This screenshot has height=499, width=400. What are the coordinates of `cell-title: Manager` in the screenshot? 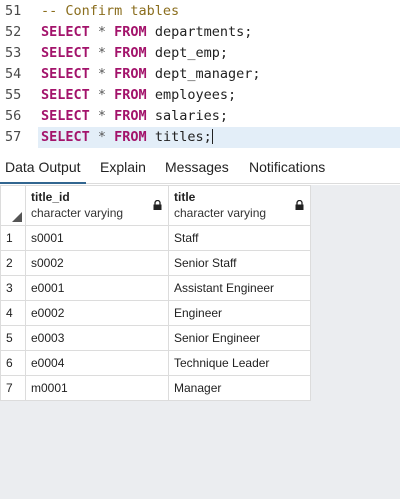 It's located at (239, 388).